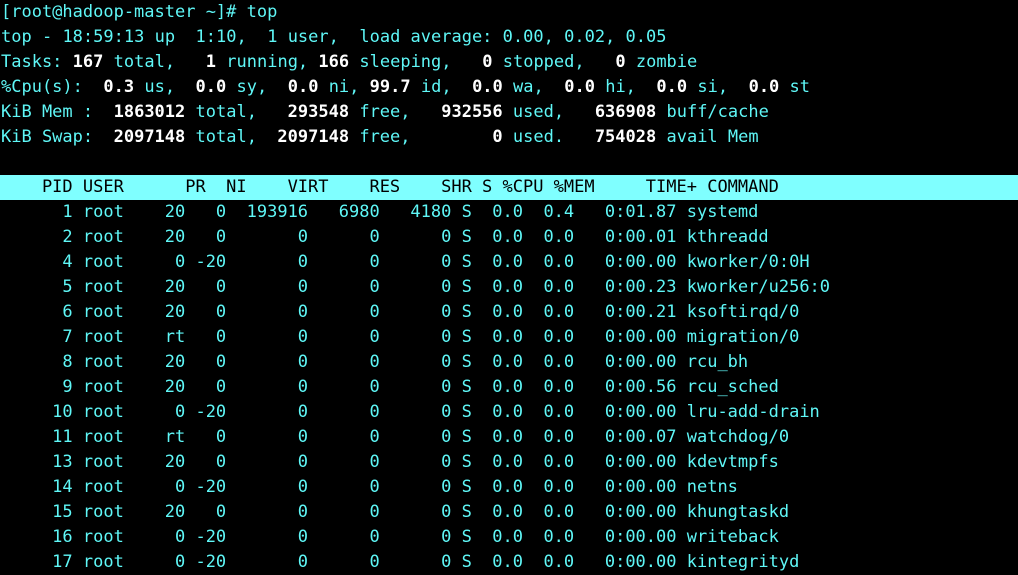 This screenshot has height=575, width=1018. Describe the element at coordinates (666, 62) in the screenshot. I see `tasks-zombie-label: zombie` at that location.